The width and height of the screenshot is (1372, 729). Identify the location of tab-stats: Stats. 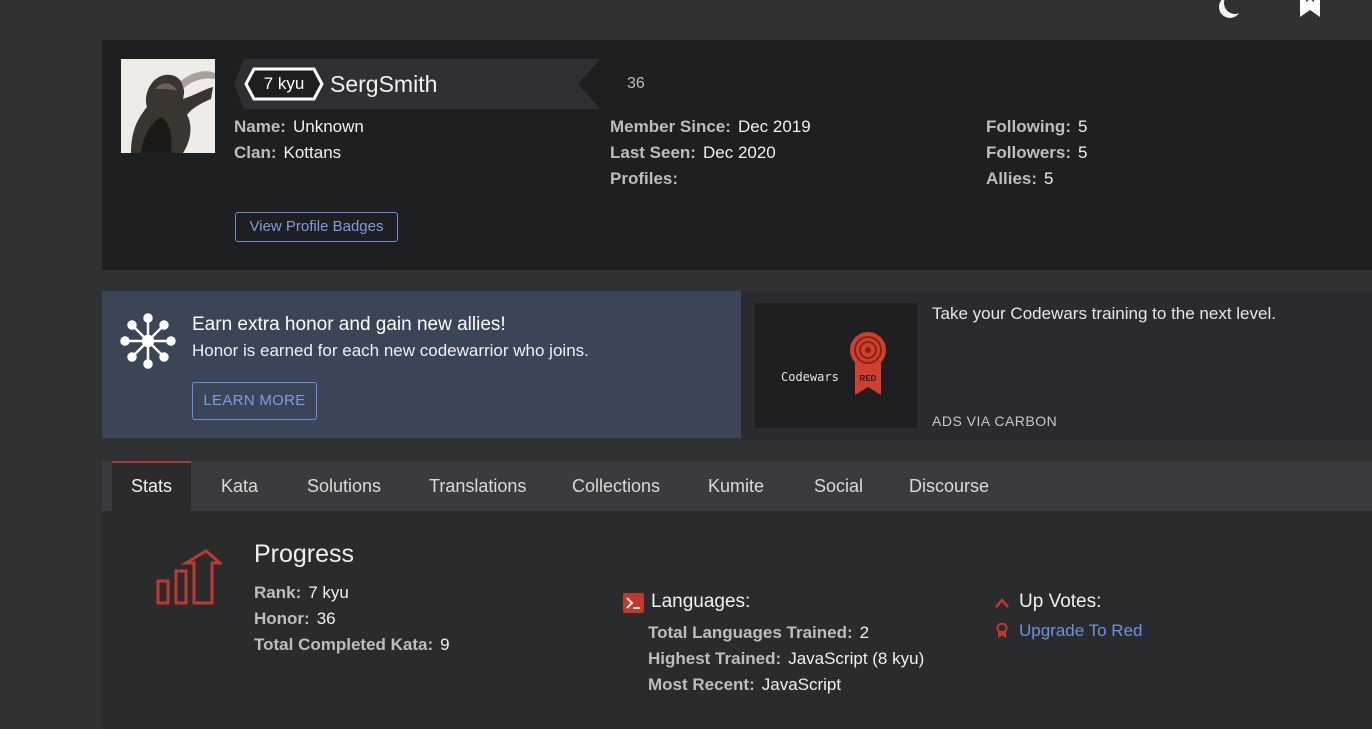
(151, 486).